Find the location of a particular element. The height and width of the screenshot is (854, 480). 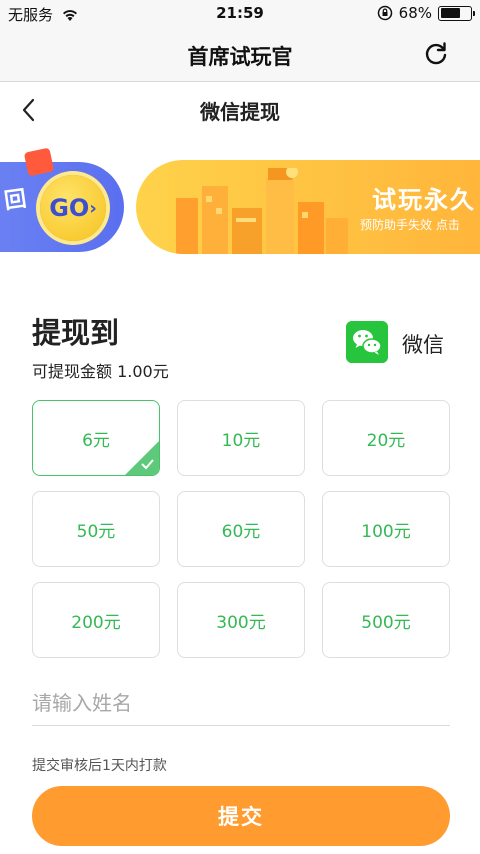

submit-button: 提交 is located at coordinates (241, 816).